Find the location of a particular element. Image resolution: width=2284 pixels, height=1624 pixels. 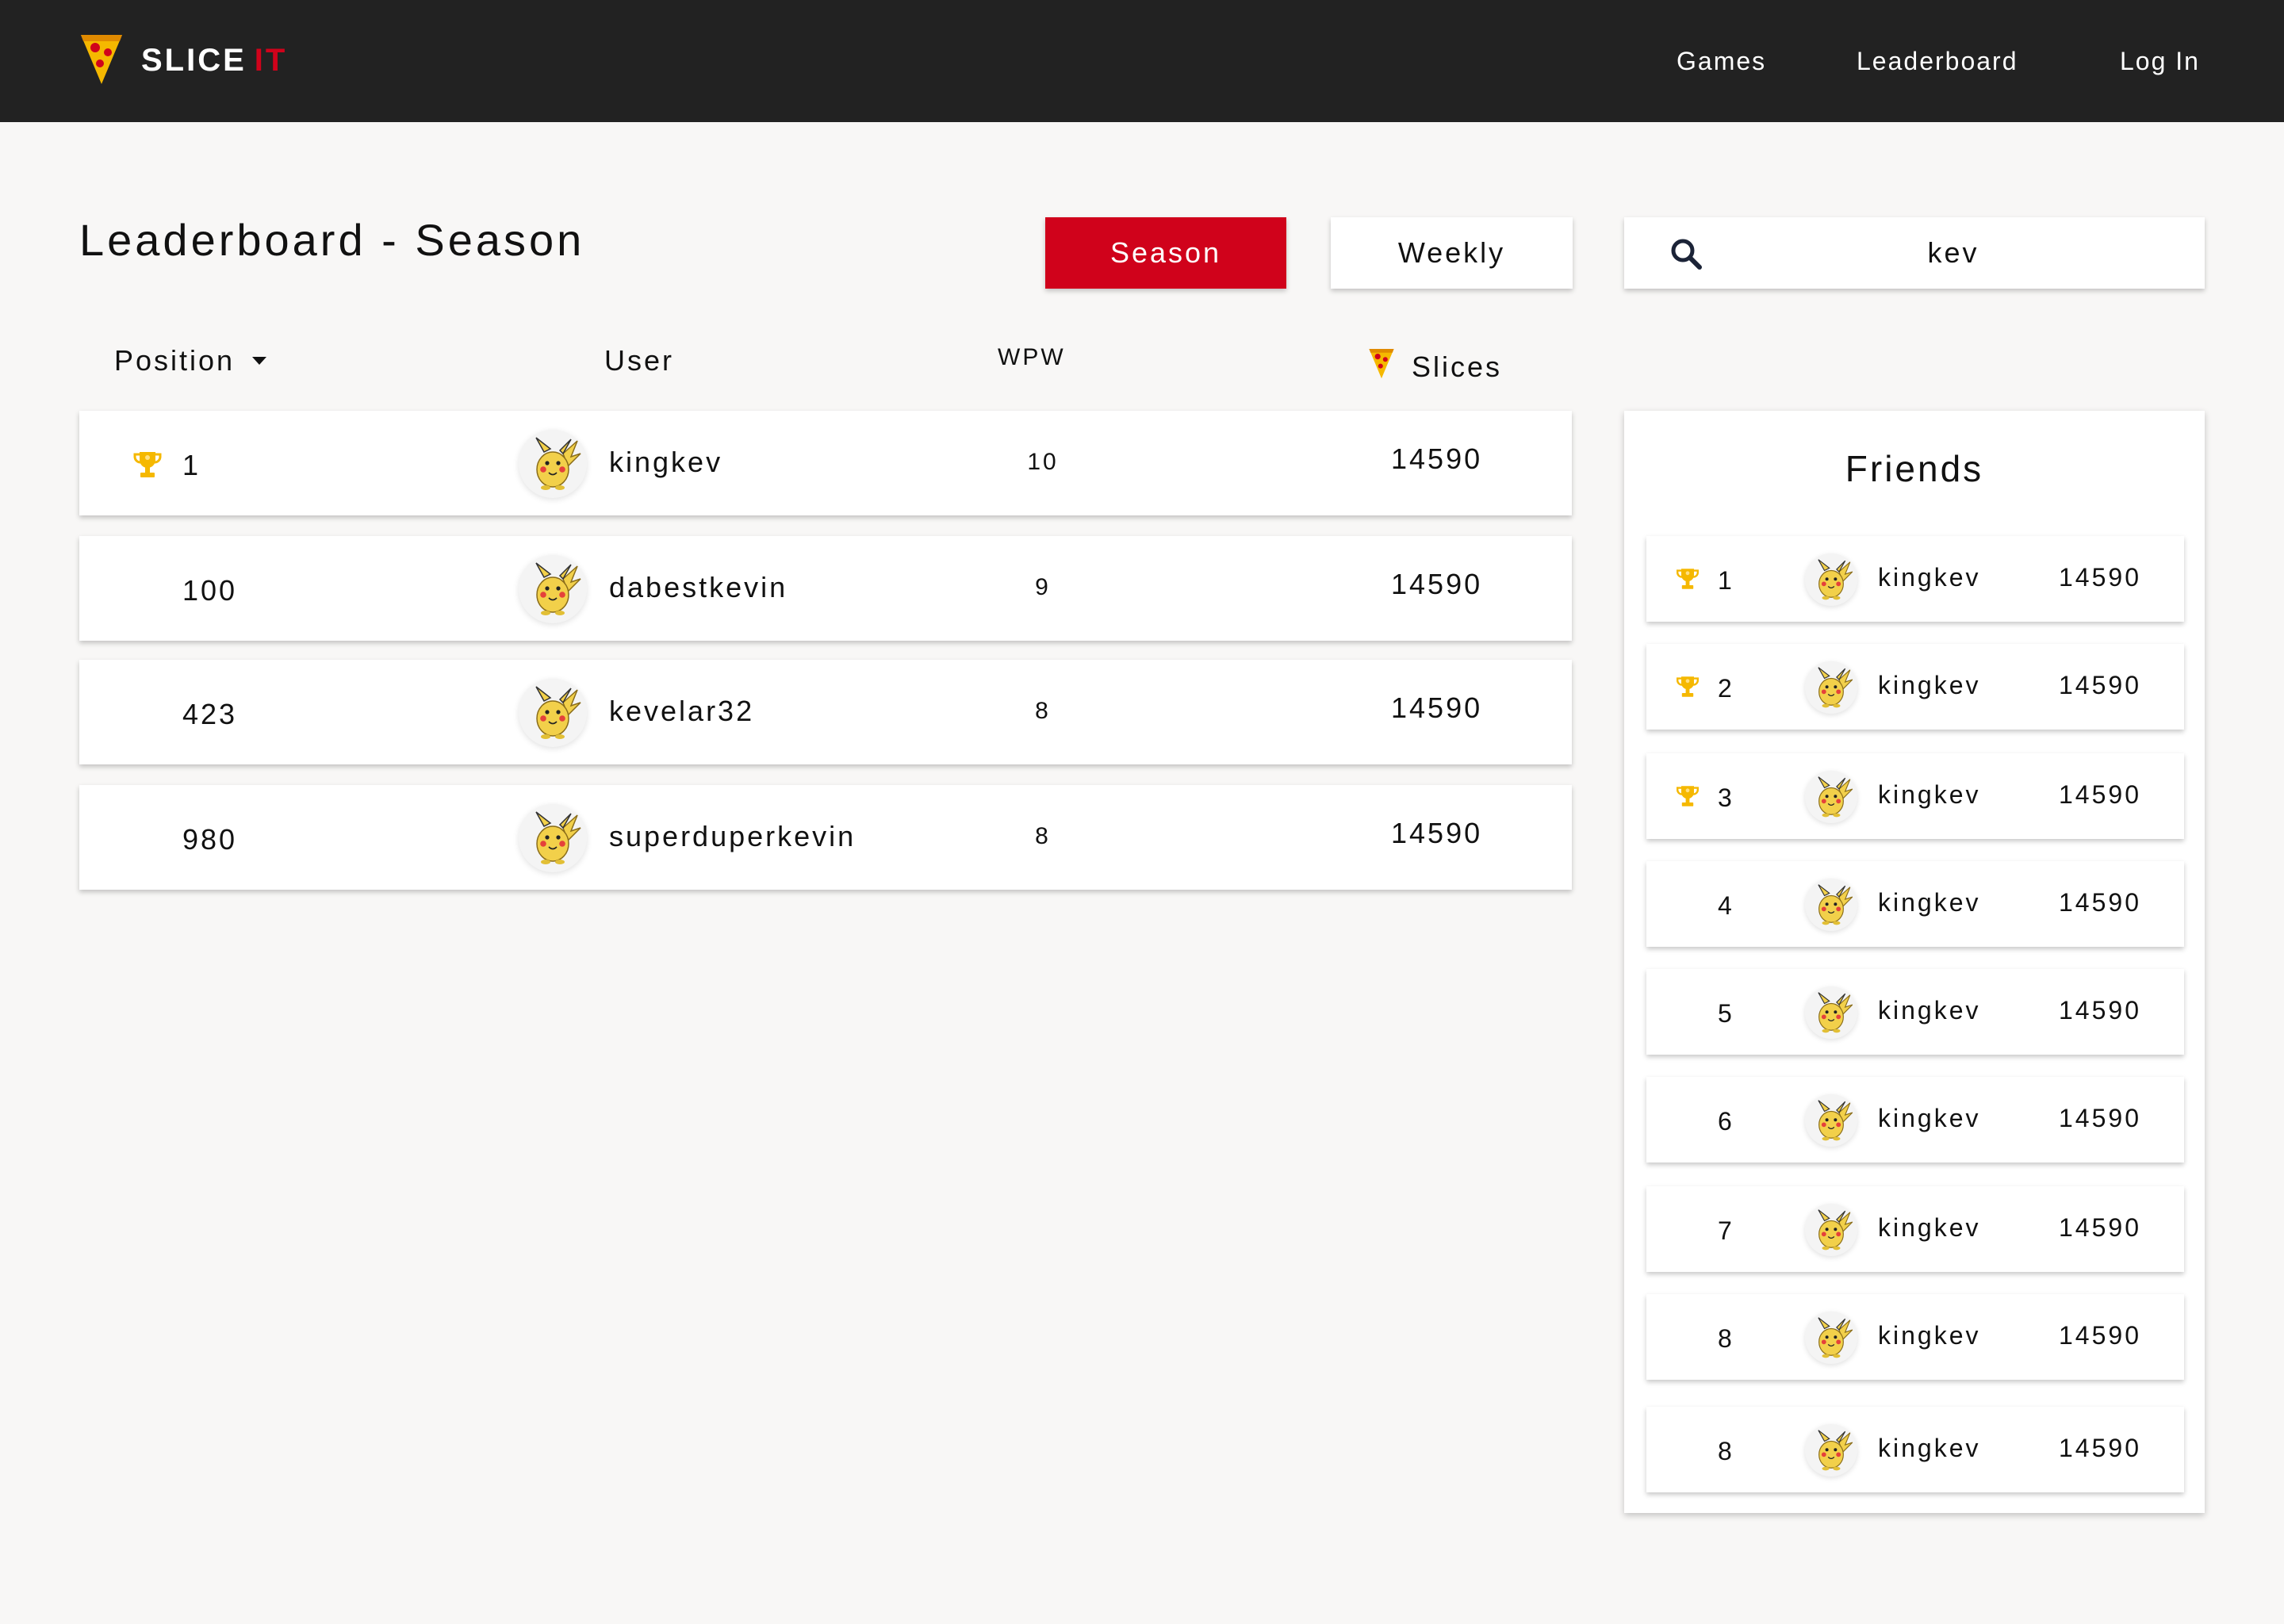

friend-row: 4 kingkev 14590 is located at coordinates (1915, 904).